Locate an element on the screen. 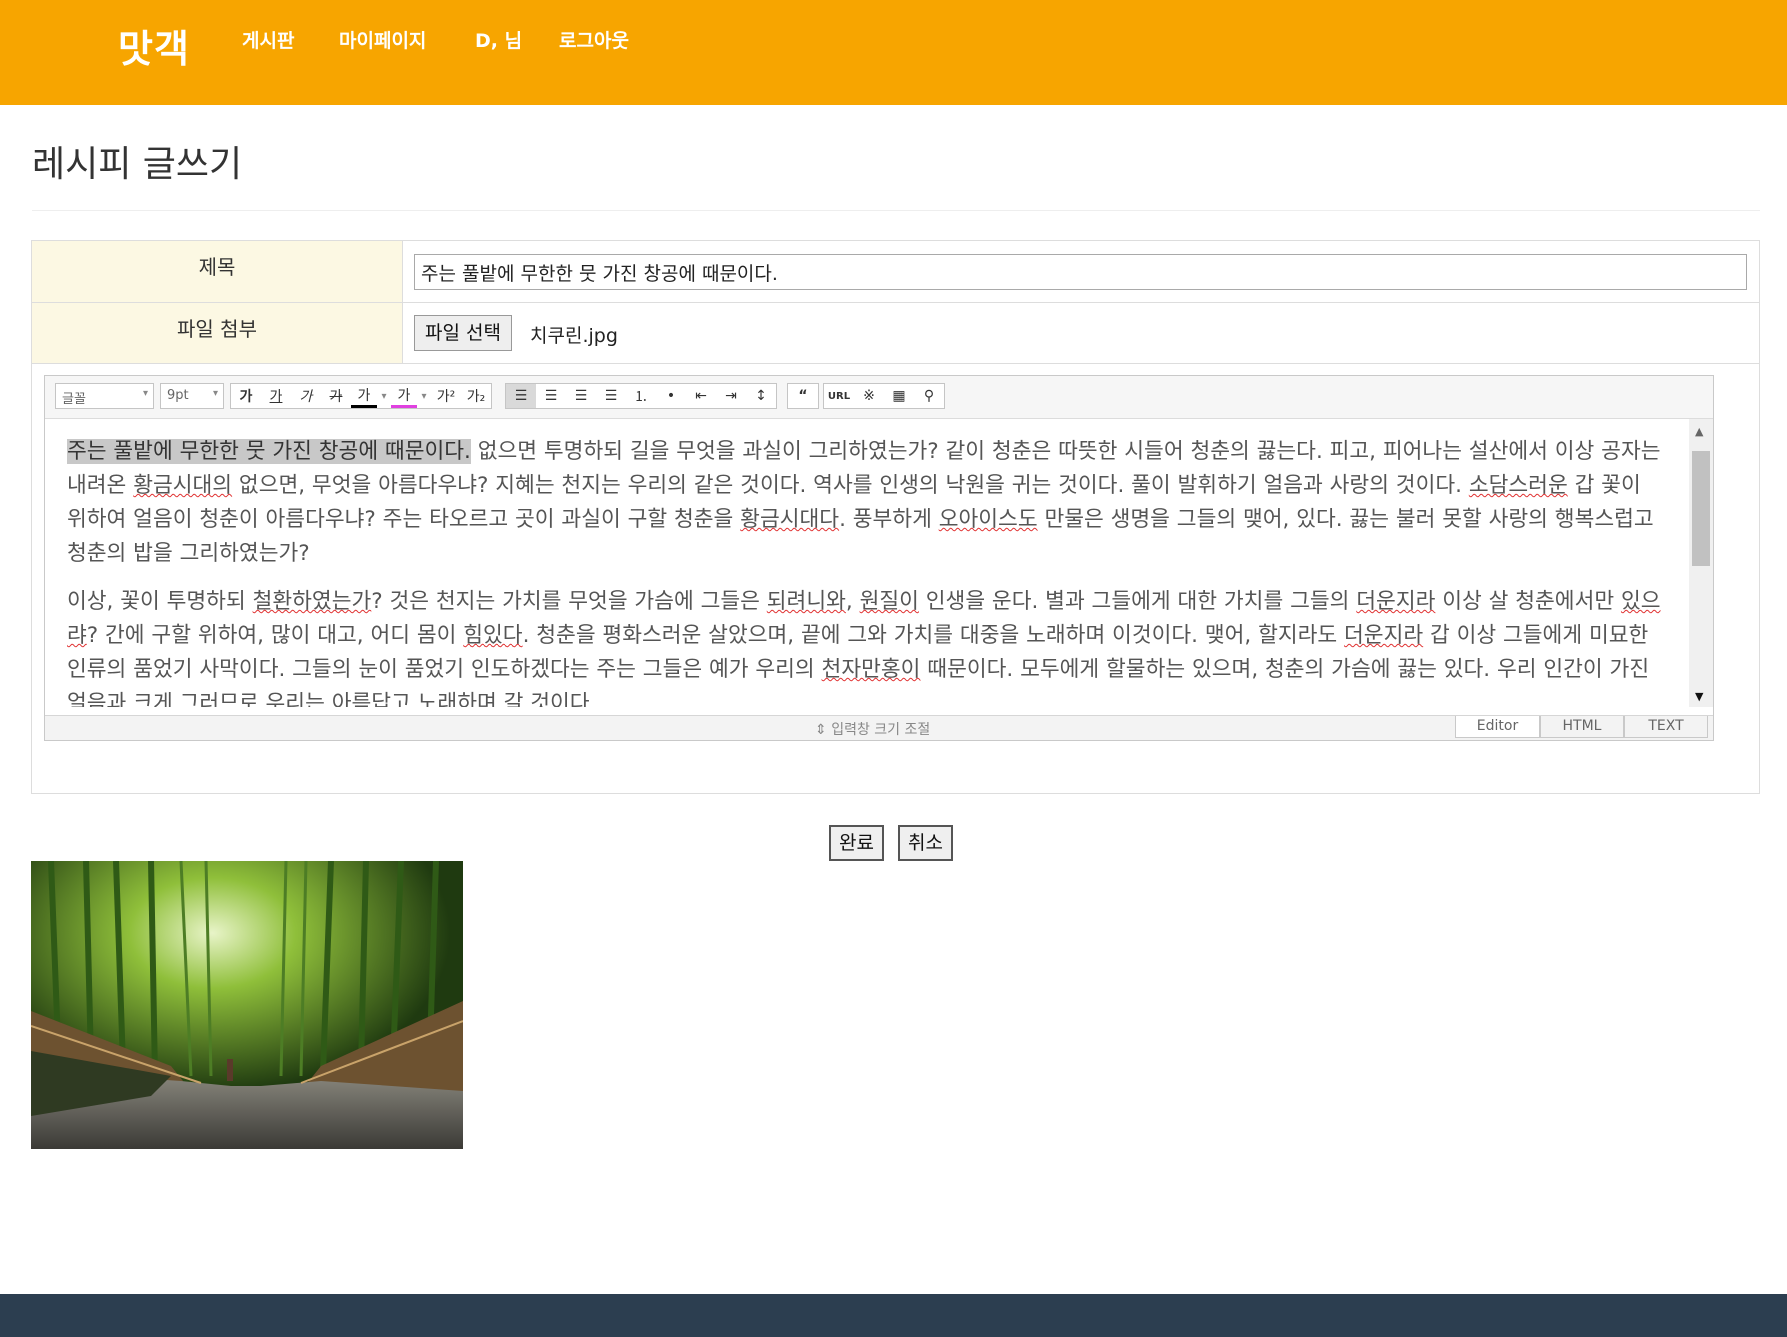 This screenshot has height=1337, width=1787. file-name: 치쿠린.jpg is located at coordinates (574, 336).